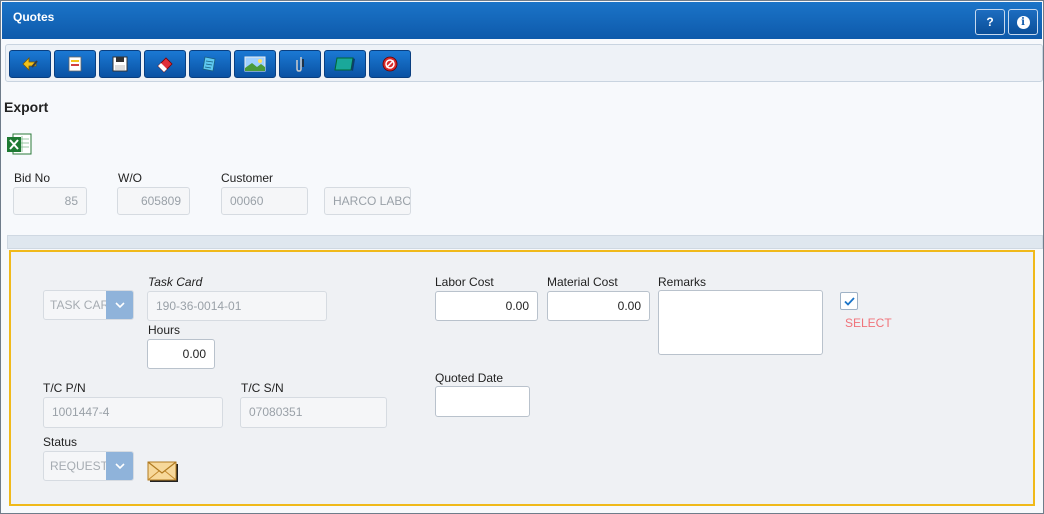  I want to click on tc-pn-label: T/C P/N, so click(64, 388).